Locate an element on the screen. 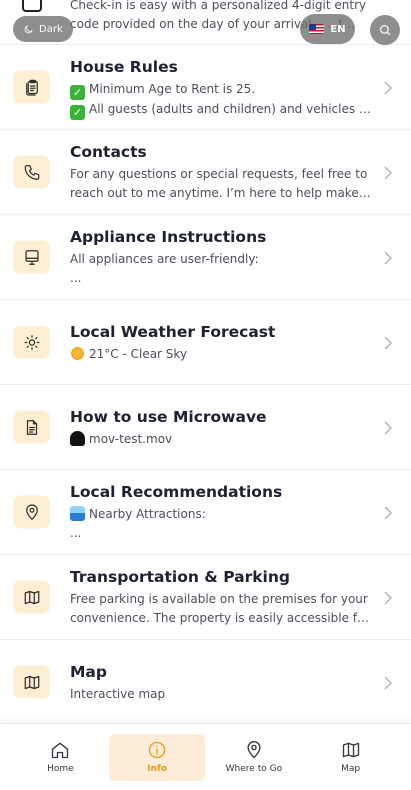 This screenshot has height=790, width=411. monitor-icon is located at coordinates (31, 257).